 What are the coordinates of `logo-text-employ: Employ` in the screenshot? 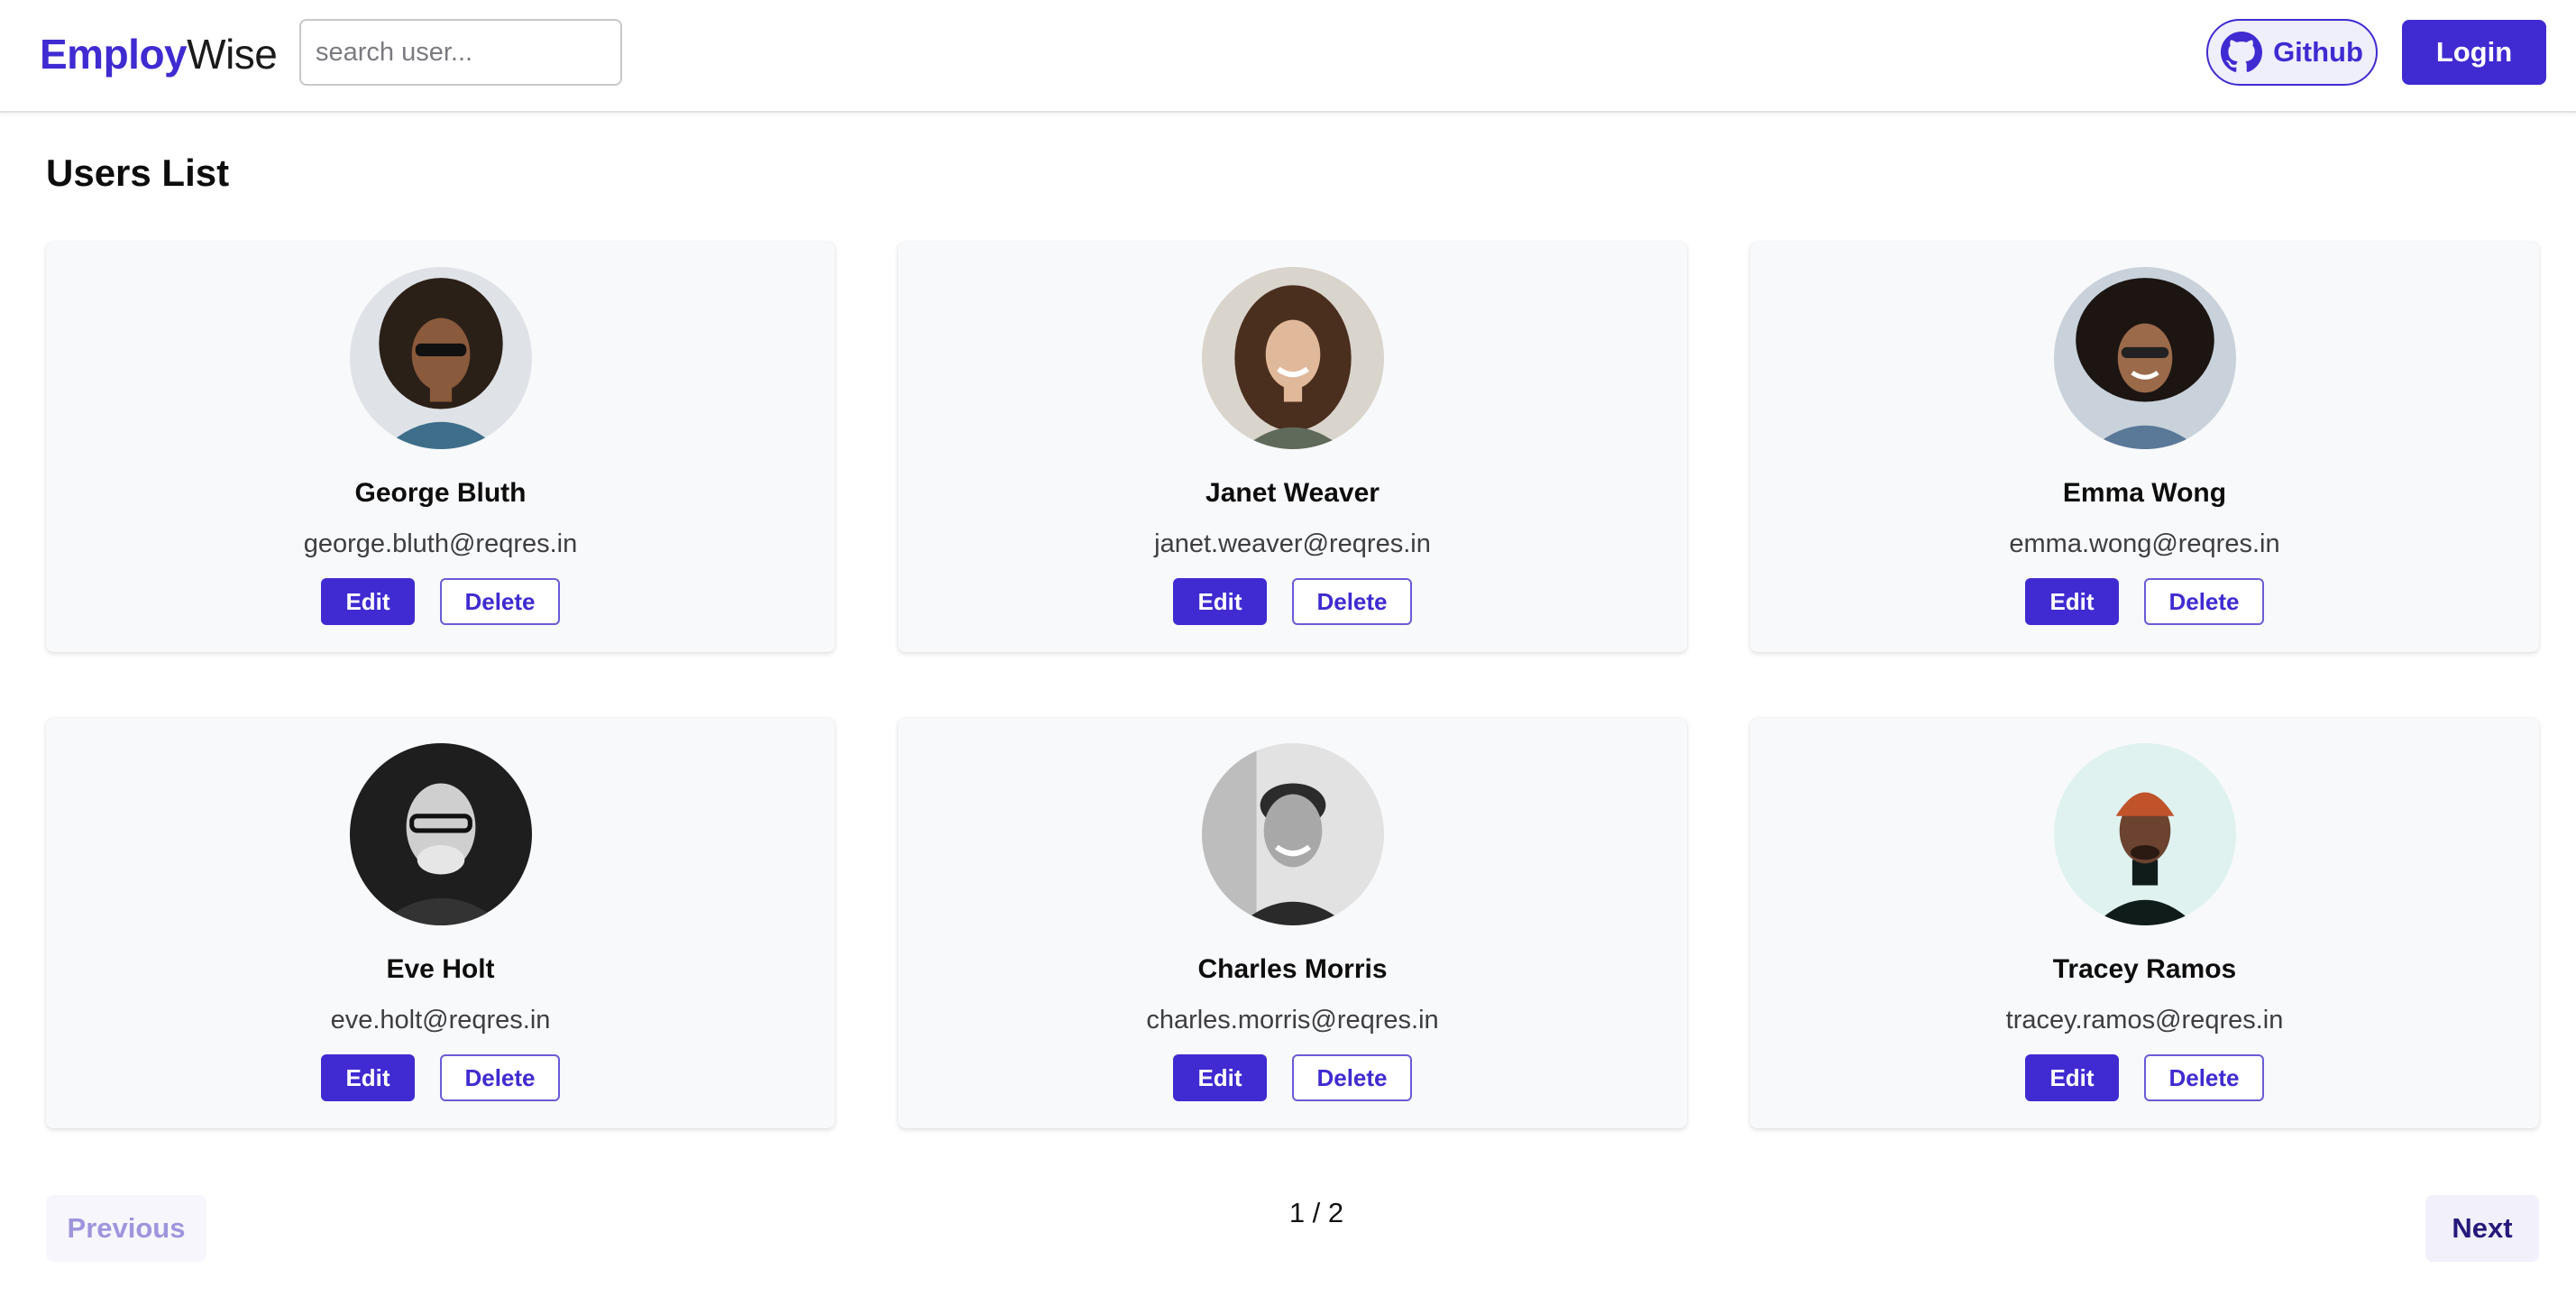 It's located at (114, 54).